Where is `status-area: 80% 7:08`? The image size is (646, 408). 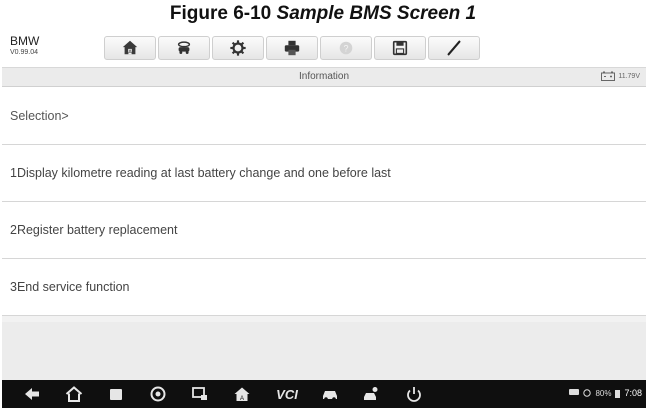 status-area: 80% 7:08 is located at coordinates (605, 393).